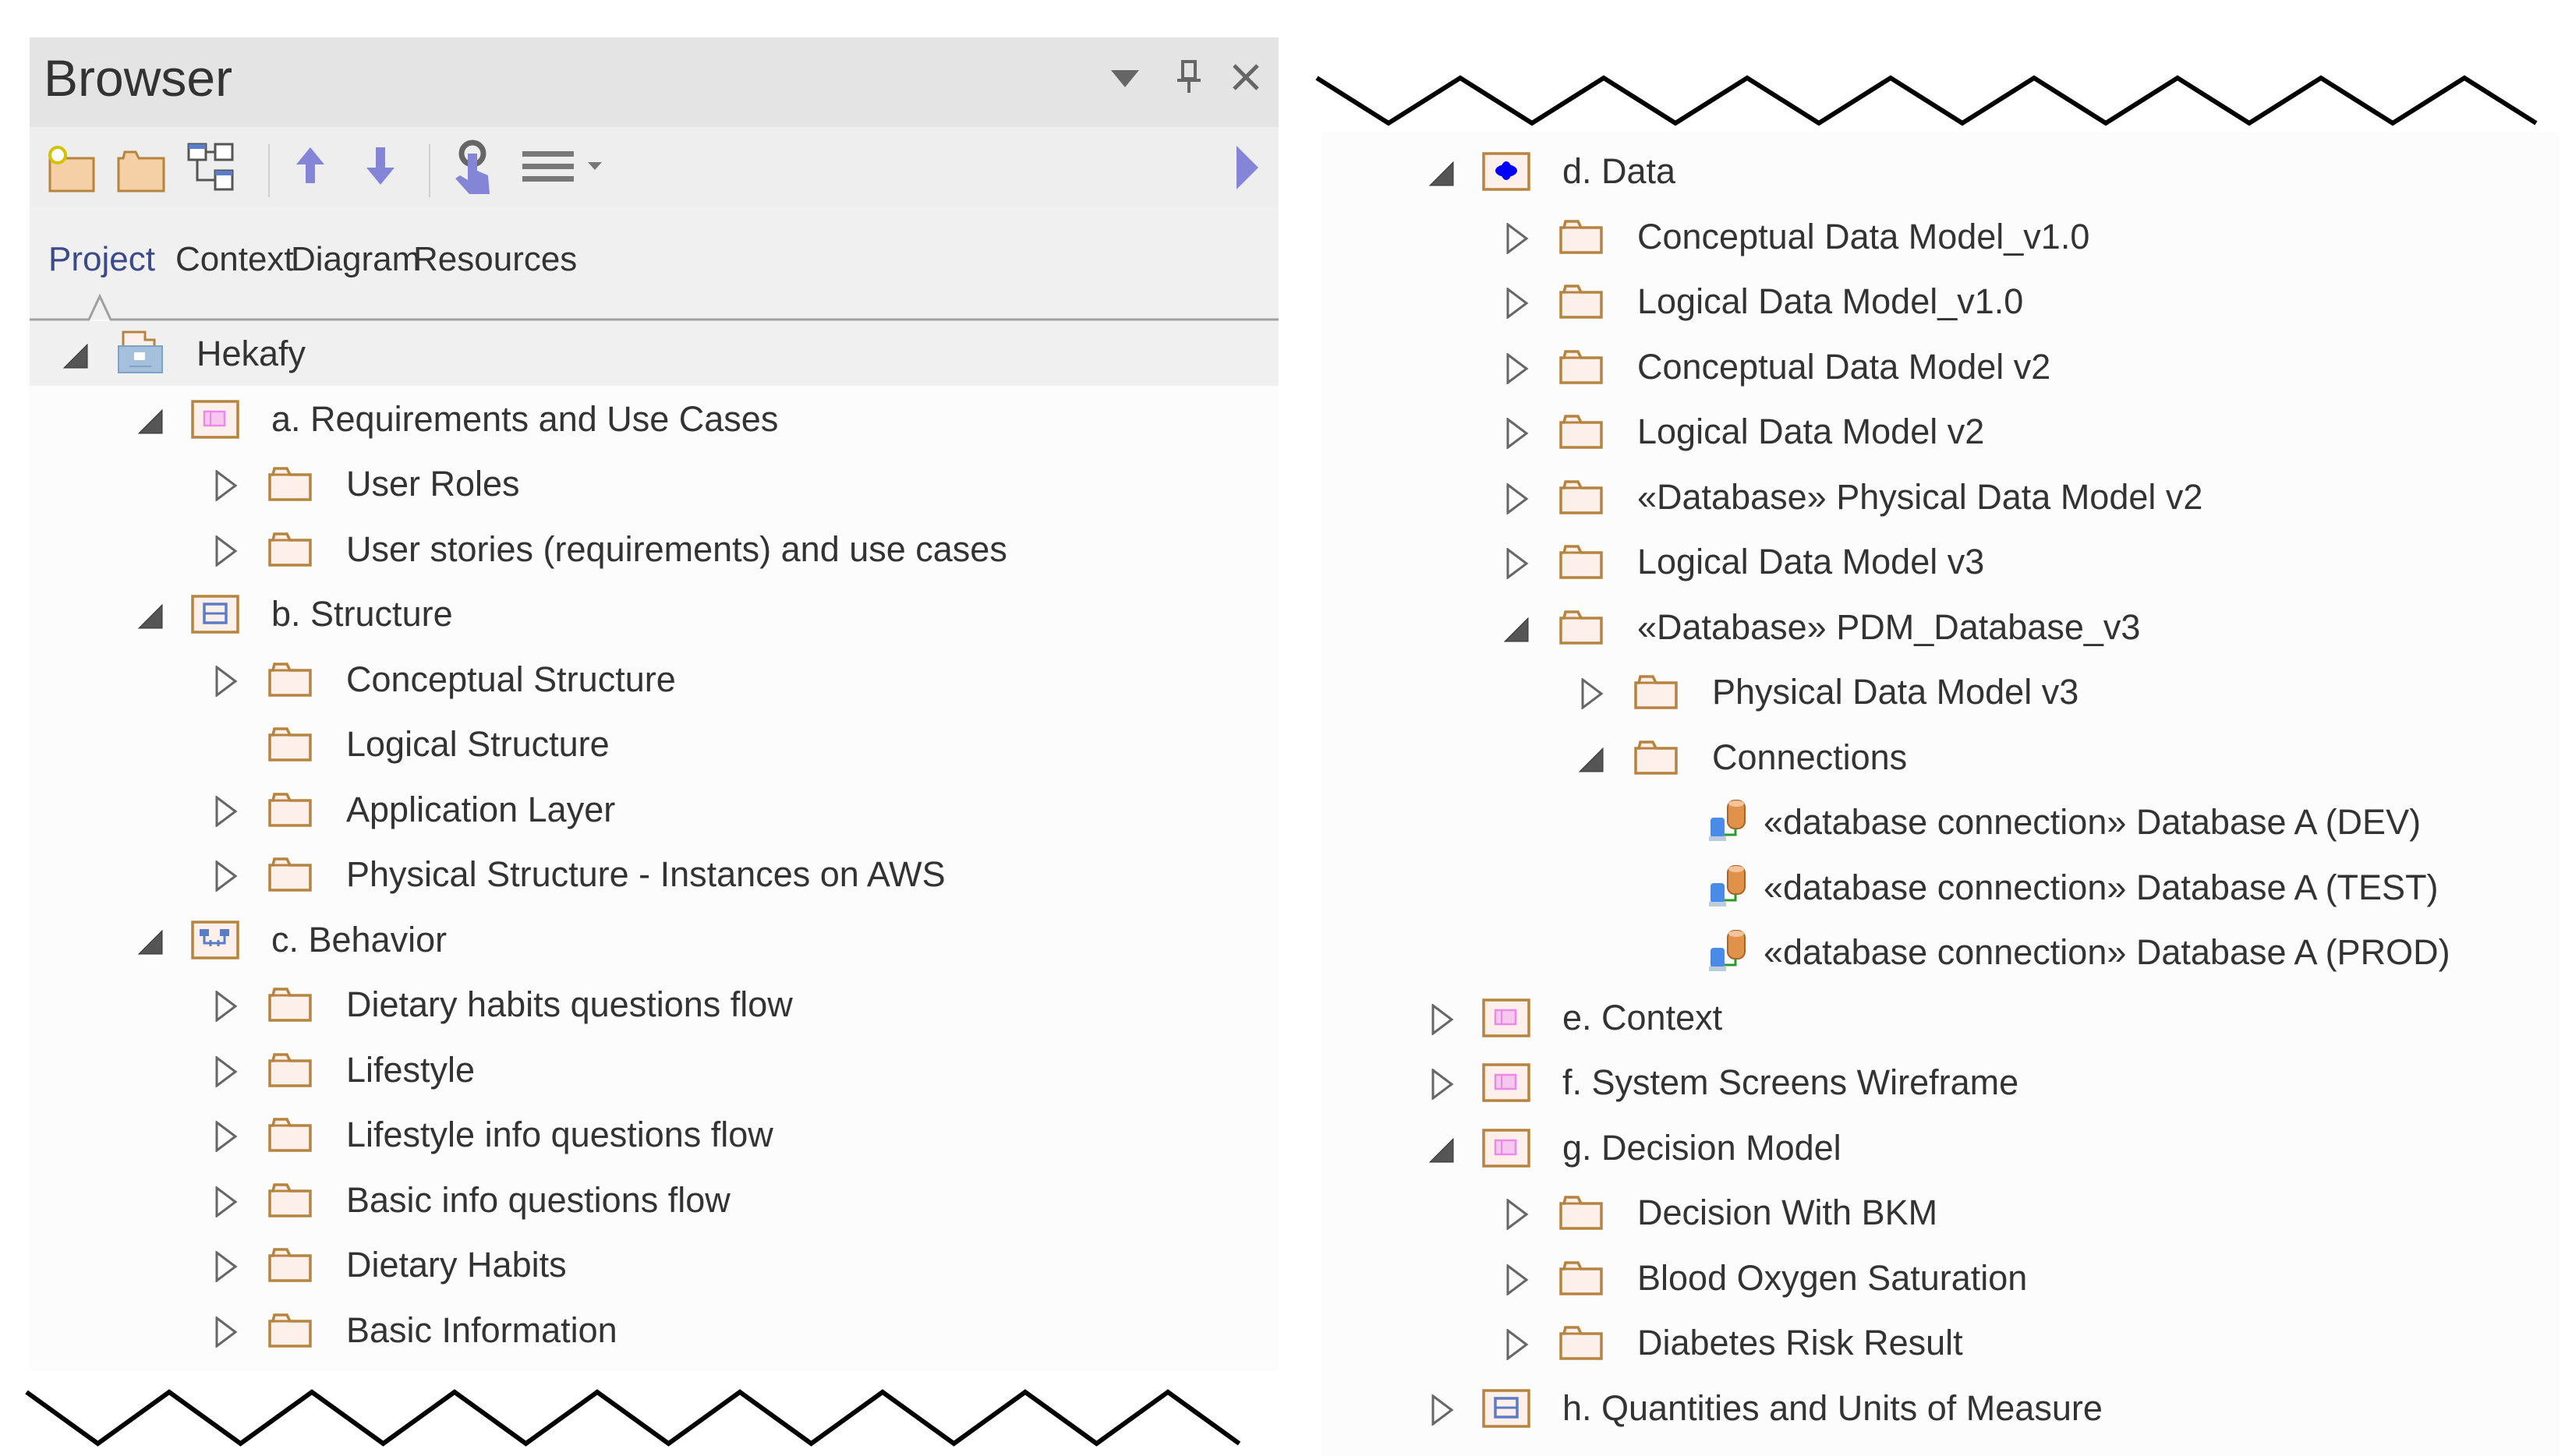 The image size is (2572, 1456). I want to click on tree-item-label: «Database» Physical Data Model v2, so click(1920, 497).